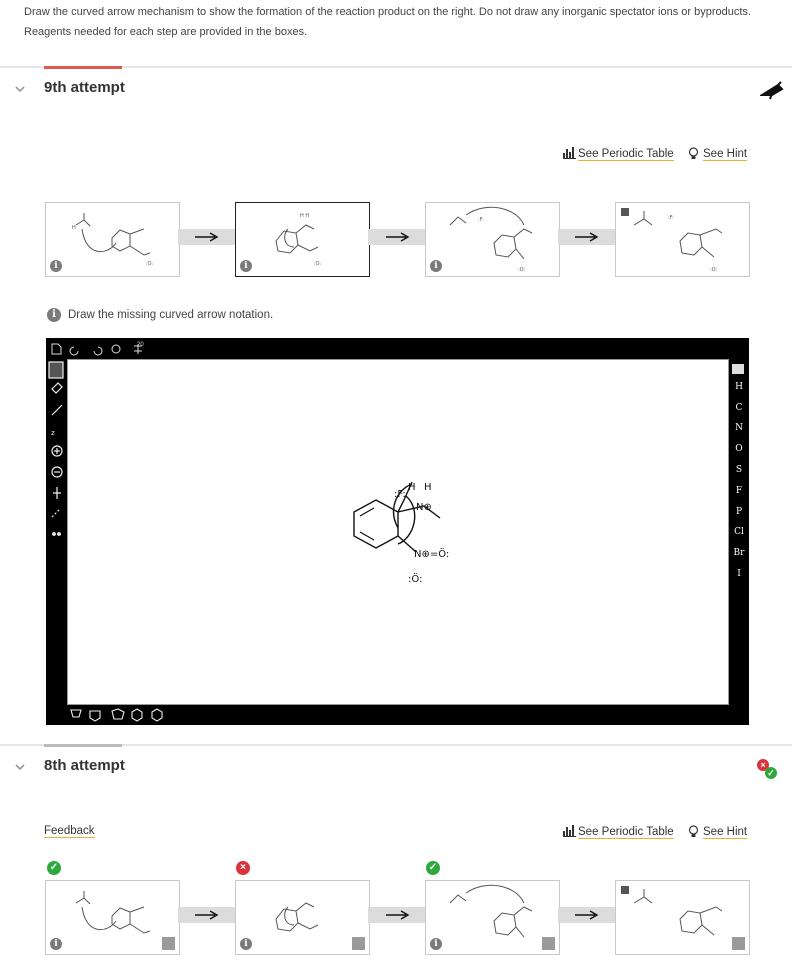 This screenshot has width=792, height=963. Describe the element at coordinates (69, 831) in the screenshot. I see `feedback-link: Feedback` at that location.